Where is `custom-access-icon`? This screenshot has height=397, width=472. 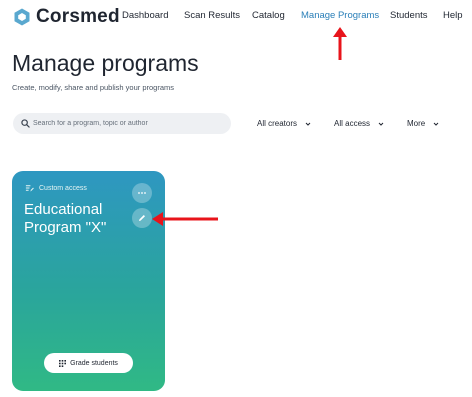
custom-access-icon is located at coordinates (29, 188).